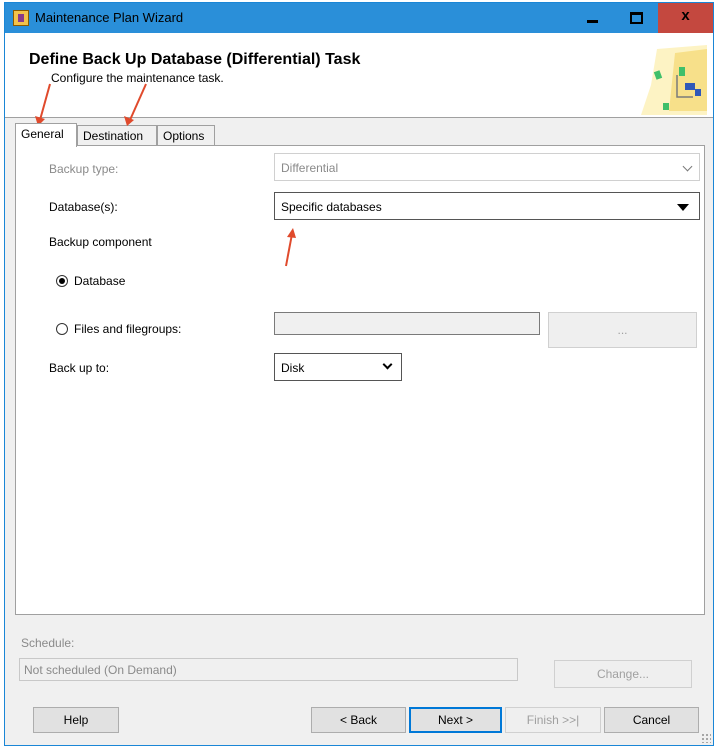 Image resolution: width=718 pixels, height=750 pixels. What do you see at coordinates (636, 18) in the screenshot?
I see `maximize-button` at bounding box center [636, 18].